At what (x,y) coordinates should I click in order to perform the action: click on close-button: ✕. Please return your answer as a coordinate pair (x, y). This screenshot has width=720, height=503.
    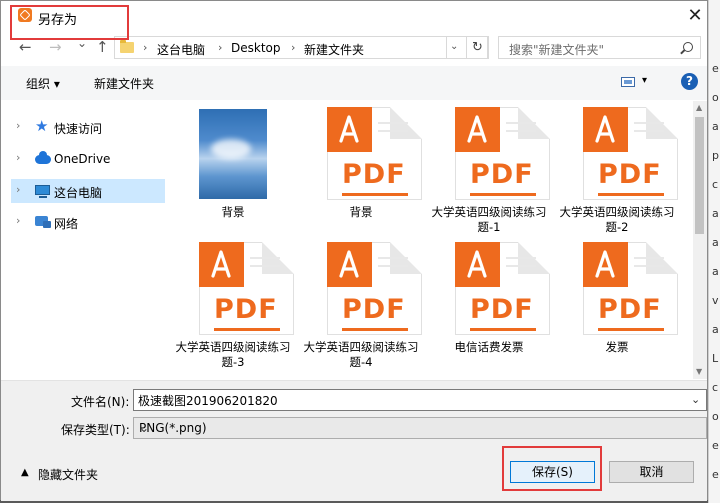
    Looking at the image, I should click on (695, 16).